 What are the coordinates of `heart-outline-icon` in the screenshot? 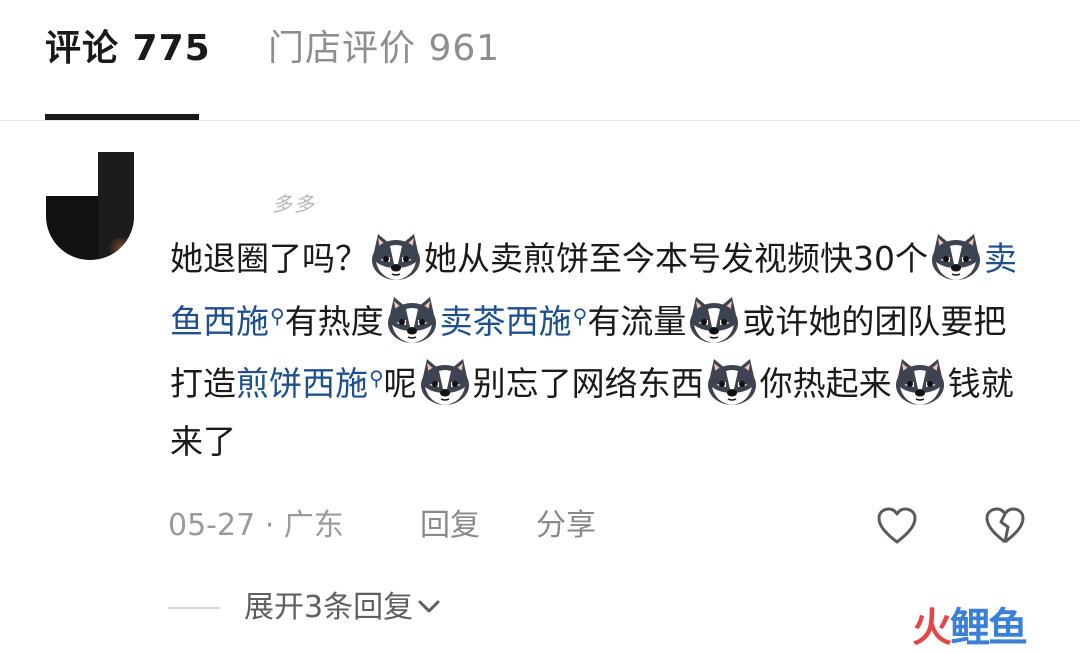 It's located at (897, 526).